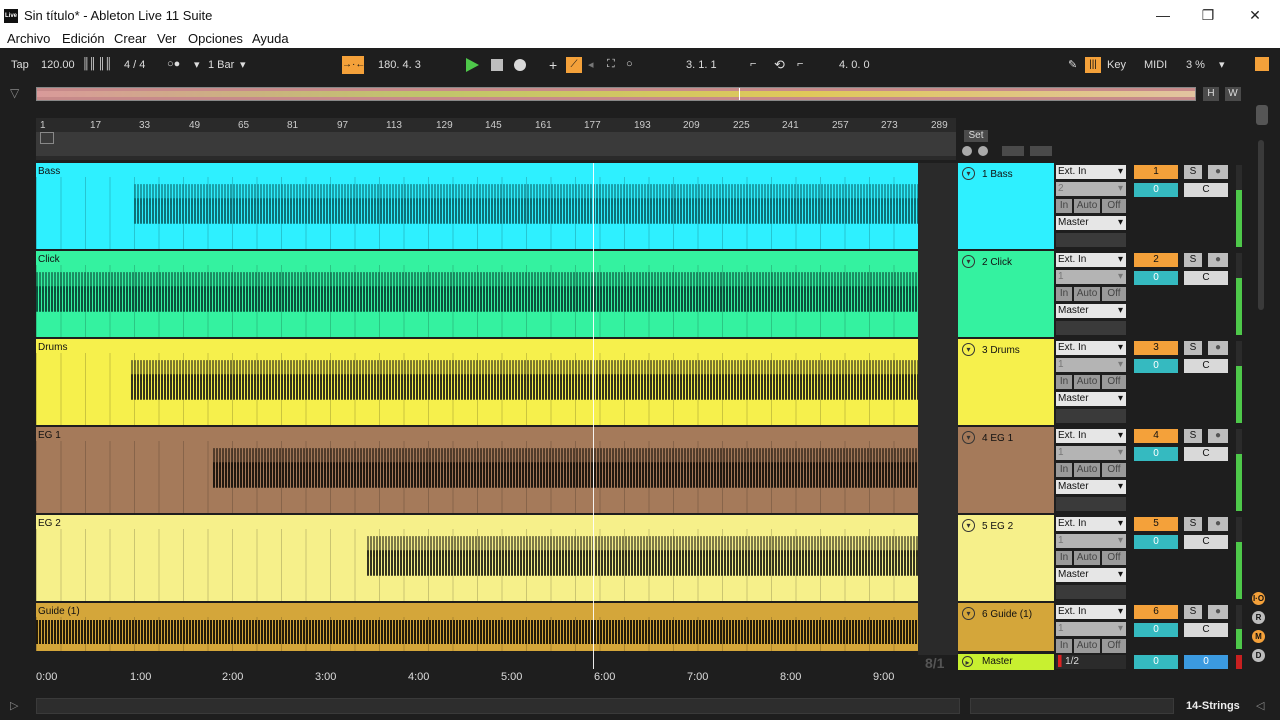  What do you see at coordinates (1156, 348) in the screenshot?
I see `track-activator-button: 3` at bounding box center [1156, 348].